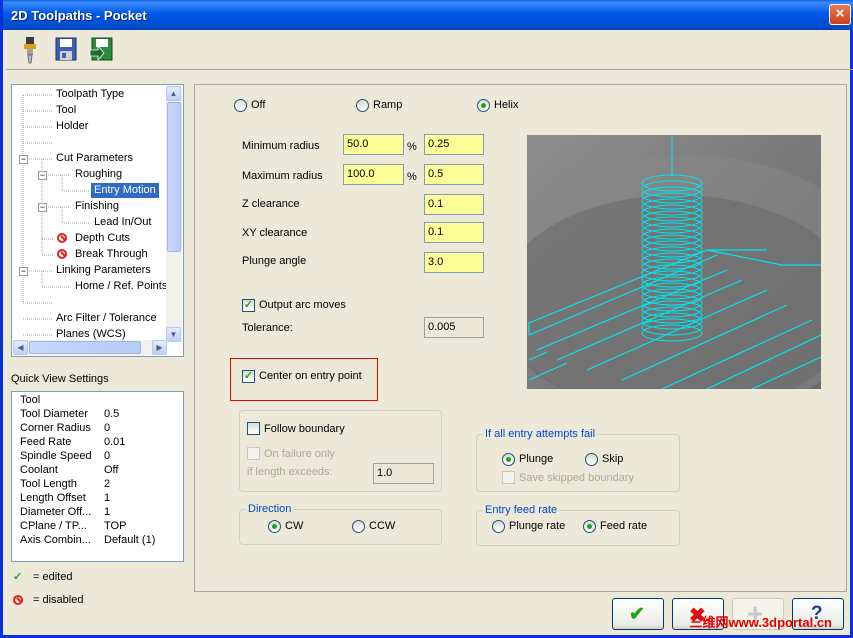 This screenshot has width=853, height=638. Describe the element at coordinates (102, 414) in the screenshot. I see `list-item: Tool Diameter 0.5` at that location.